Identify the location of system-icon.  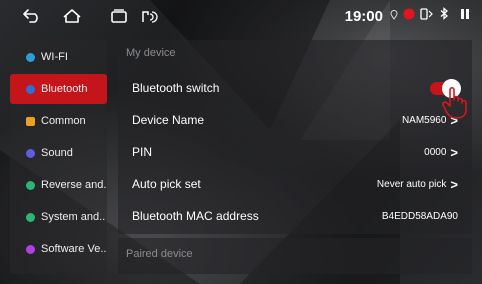
(30, 217).